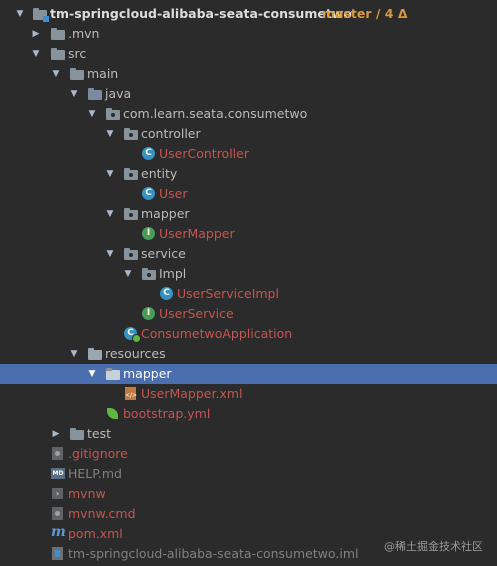 The width and height of the screenshot is (497, 566). What do you see at coordinates (173, 193) in the screenshot?
I see `tree-node-label: User` at bounding box center [173, 193].